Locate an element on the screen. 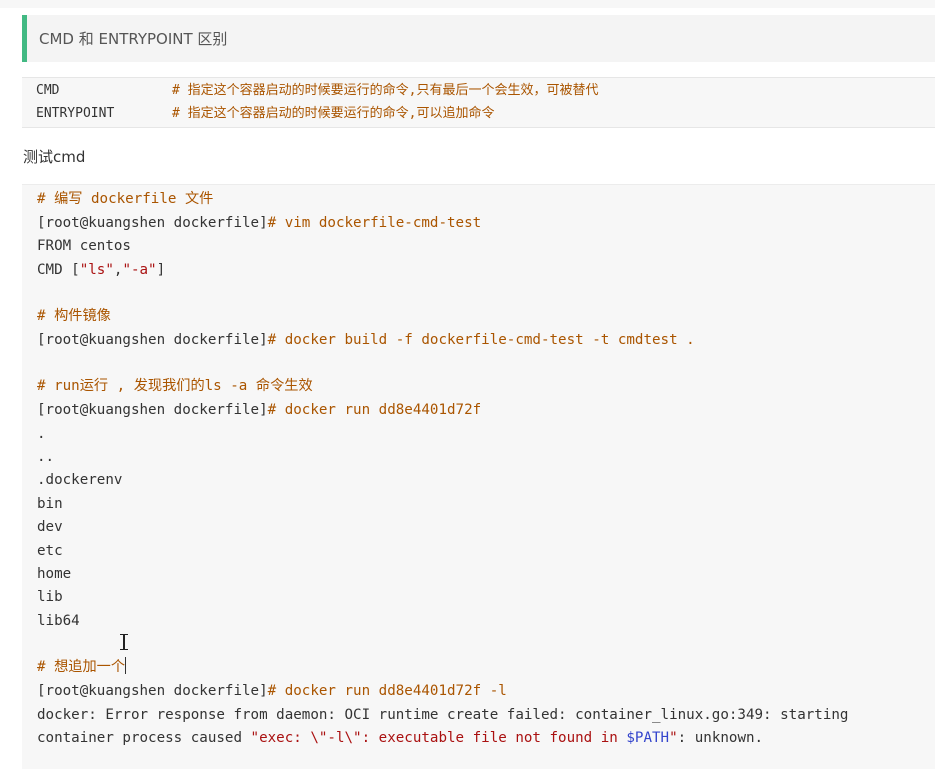 The height and width of the screenshot is (769, 935). entrypoint-row: ENTRYPOINT # 指定这个容器启动的时候要运行的命令,可以追加命令 is located at coordinates (265, 114).